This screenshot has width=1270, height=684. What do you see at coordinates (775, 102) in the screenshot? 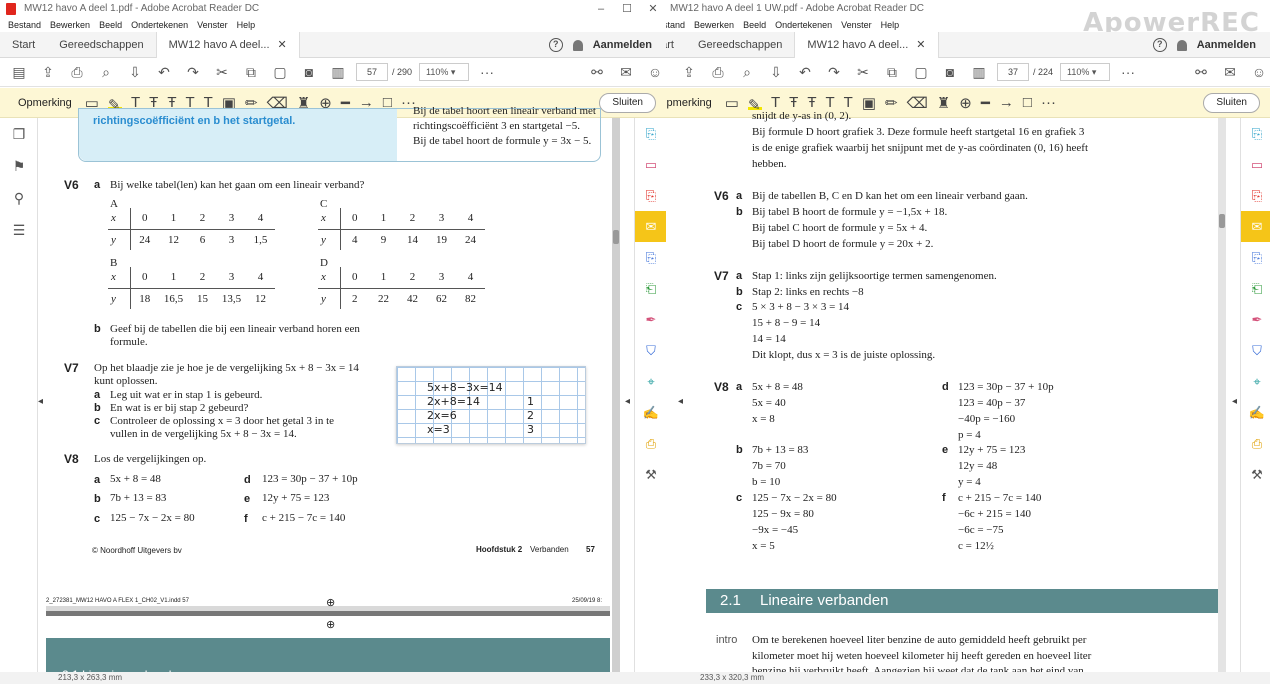
I see `text-icon: T` at bounding box center [775, 102].